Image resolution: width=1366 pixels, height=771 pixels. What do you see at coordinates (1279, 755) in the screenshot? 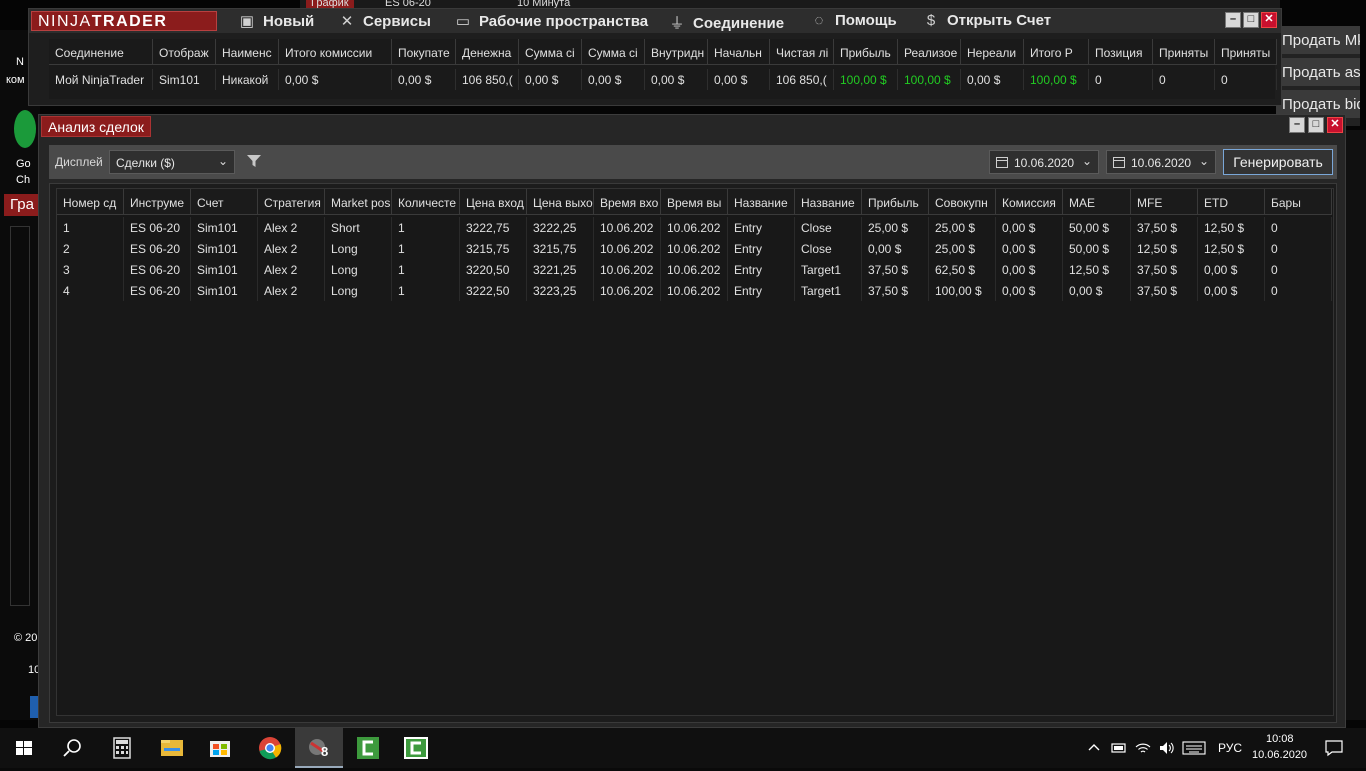
I see `clock-date: 10.06.2020` at bounding box center [1279, 755].